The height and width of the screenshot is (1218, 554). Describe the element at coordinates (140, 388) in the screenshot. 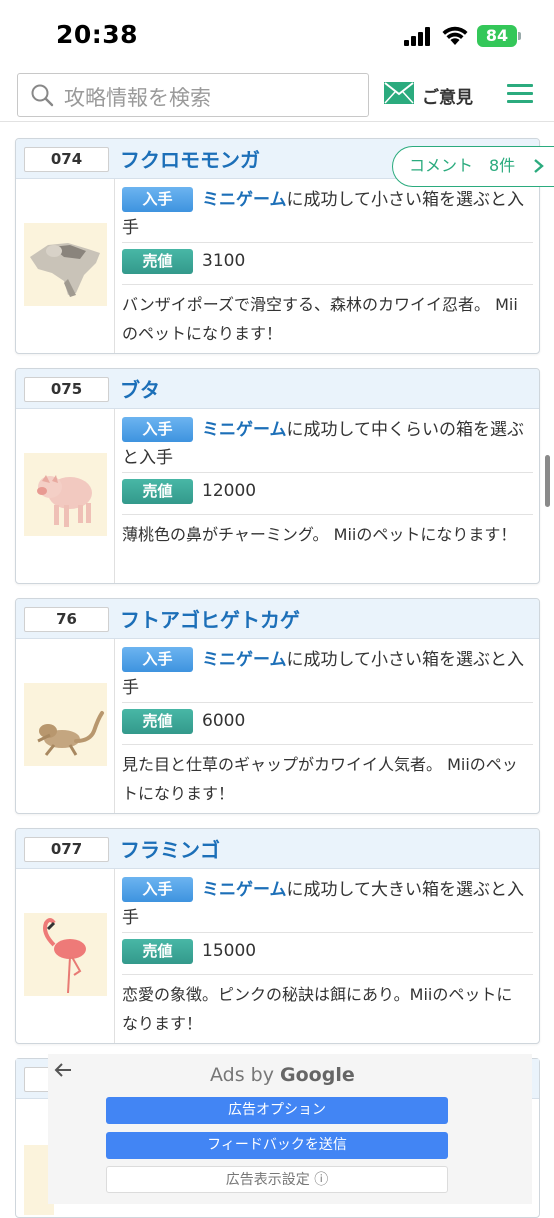

I see `item-name: ブタ` at that location.